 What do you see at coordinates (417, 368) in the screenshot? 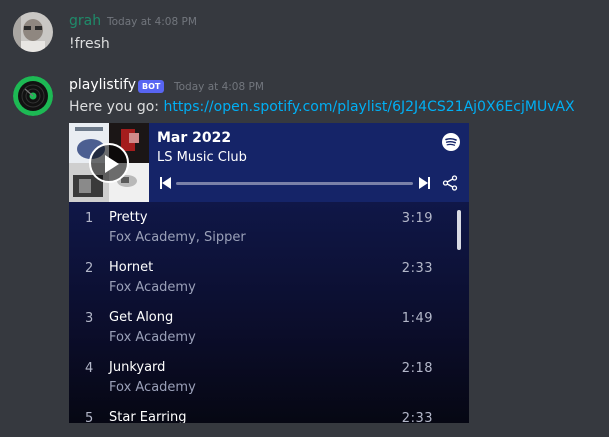
I see `track-duration: 2:18` at bounding box center [417, 368].